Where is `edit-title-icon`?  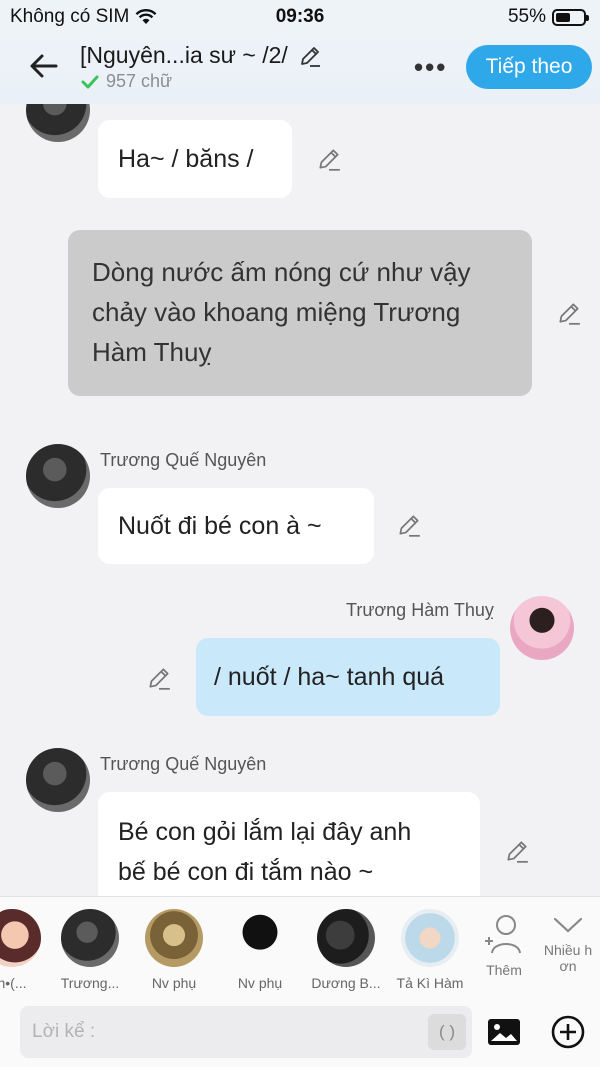 edit-title-icon is located at coordinates (310, 56).